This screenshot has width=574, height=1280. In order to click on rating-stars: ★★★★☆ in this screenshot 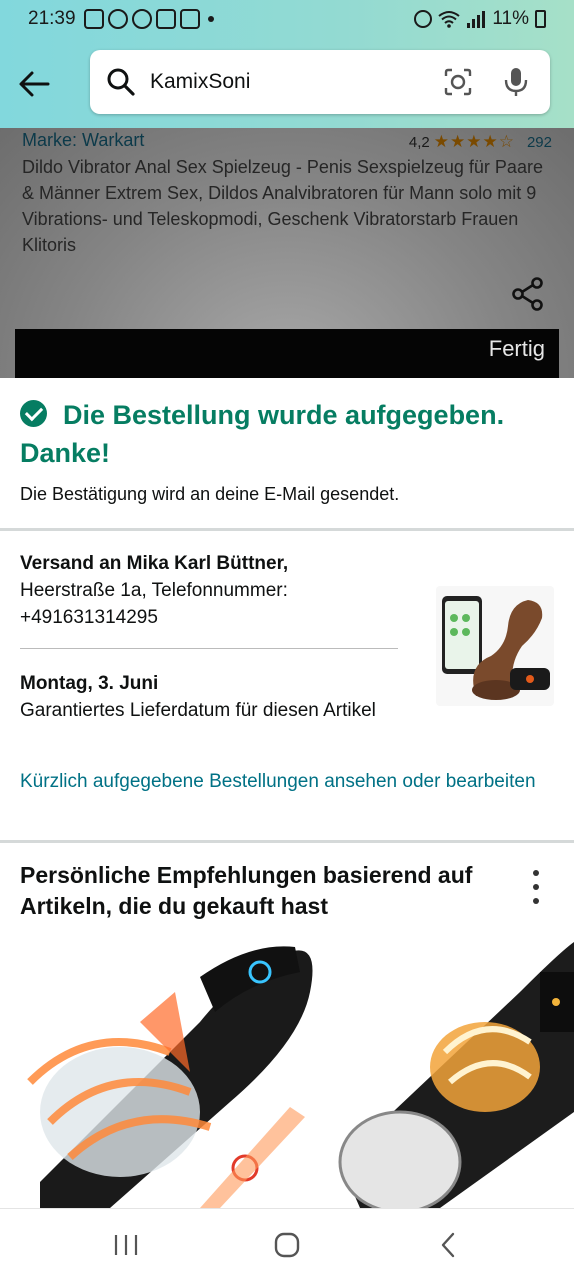, I will do `click(474, 141)`.